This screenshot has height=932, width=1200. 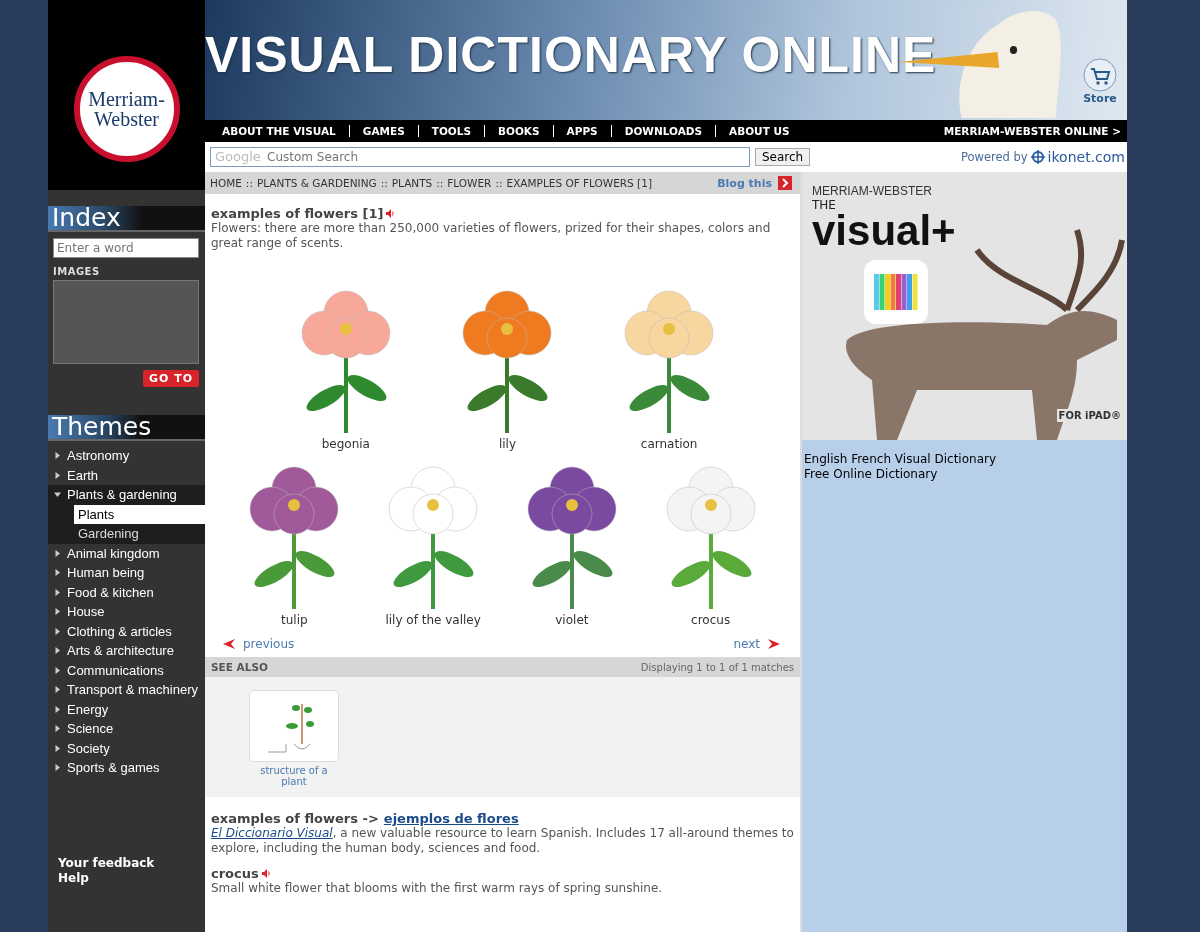 I want to click on theme-link: Human being, so click(x=126, y=573).